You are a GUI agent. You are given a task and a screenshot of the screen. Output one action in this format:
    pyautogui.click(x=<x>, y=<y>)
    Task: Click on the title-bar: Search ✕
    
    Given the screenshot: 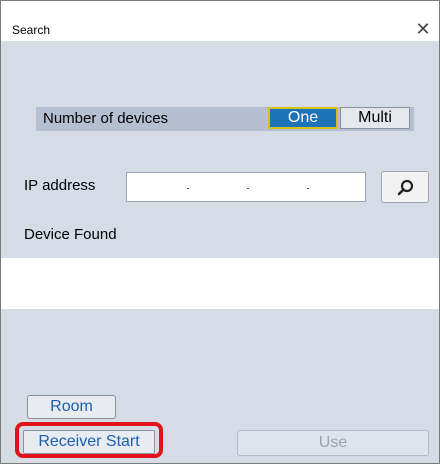 What is the action you would take?
    pyautogui.click(x=220, y=21)
    